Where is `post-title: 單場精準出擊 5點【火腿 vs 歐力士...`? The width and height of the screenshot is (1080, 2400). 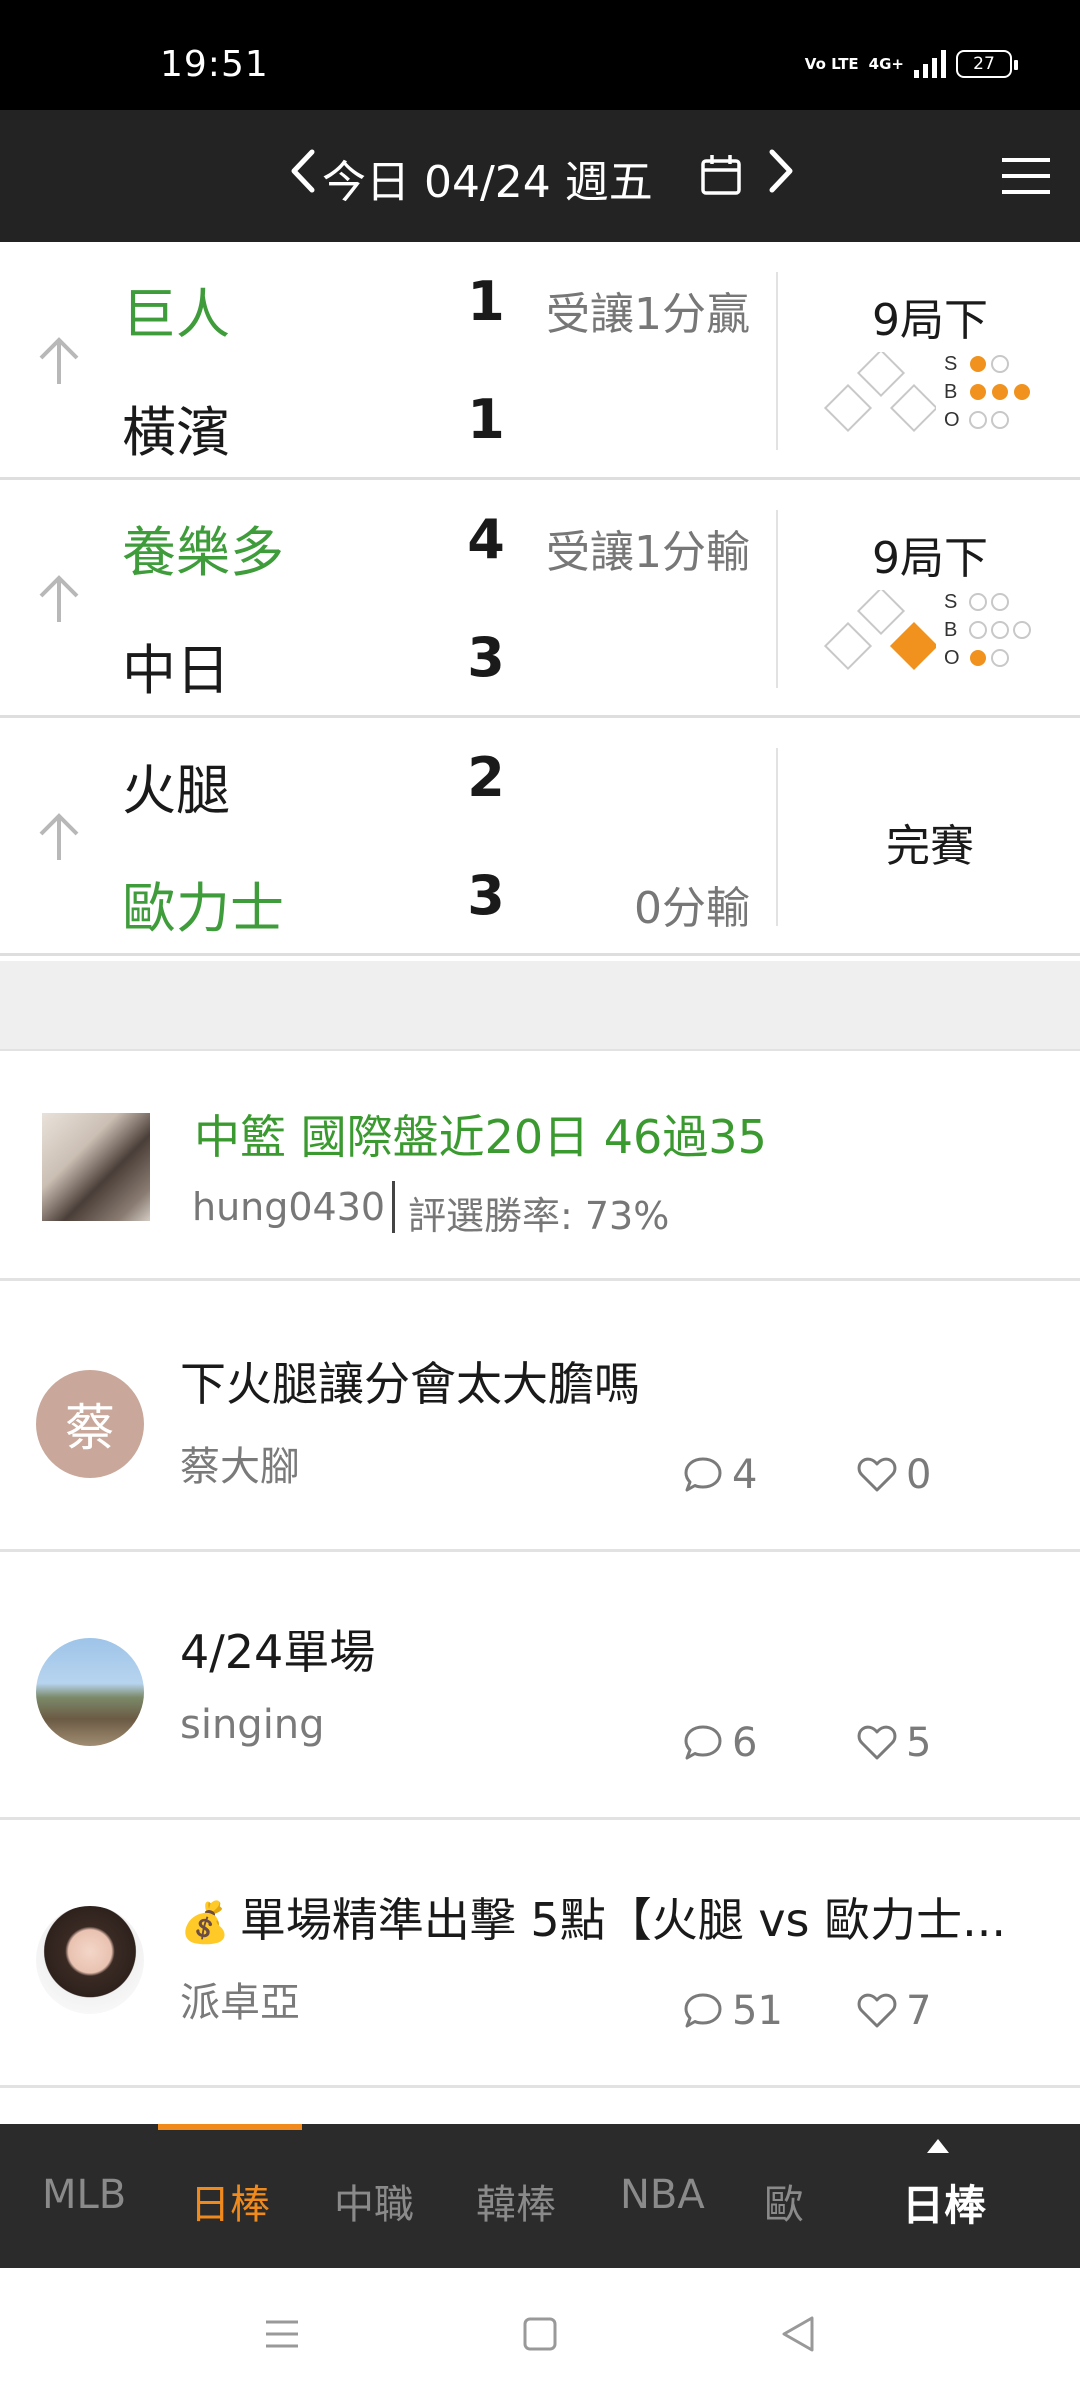 post-title: 單場精準出擊 5點【火腿 vs 歐力士... is located at coordinates (622, 1920).